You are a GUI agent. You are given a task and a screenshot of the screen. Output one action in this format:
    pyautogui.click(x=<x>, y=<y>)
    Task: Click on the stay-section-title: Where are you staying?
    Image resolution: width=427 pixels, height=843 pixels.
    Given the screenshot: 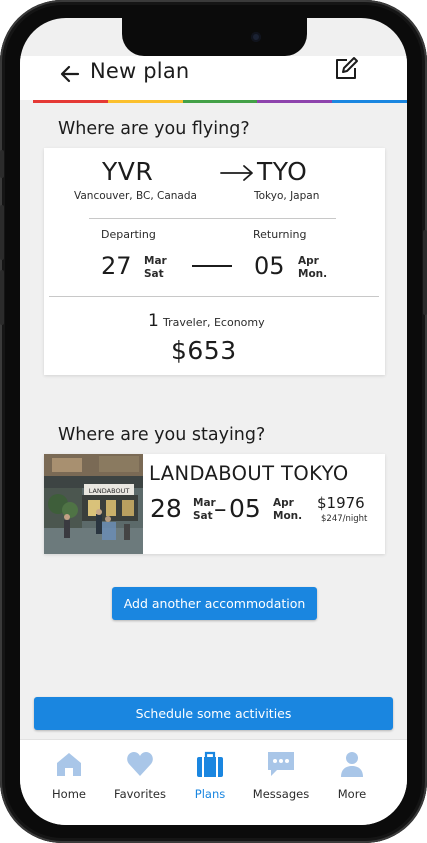 What is the action you would take?
    pyautogui.click(x=162, y=435)
    